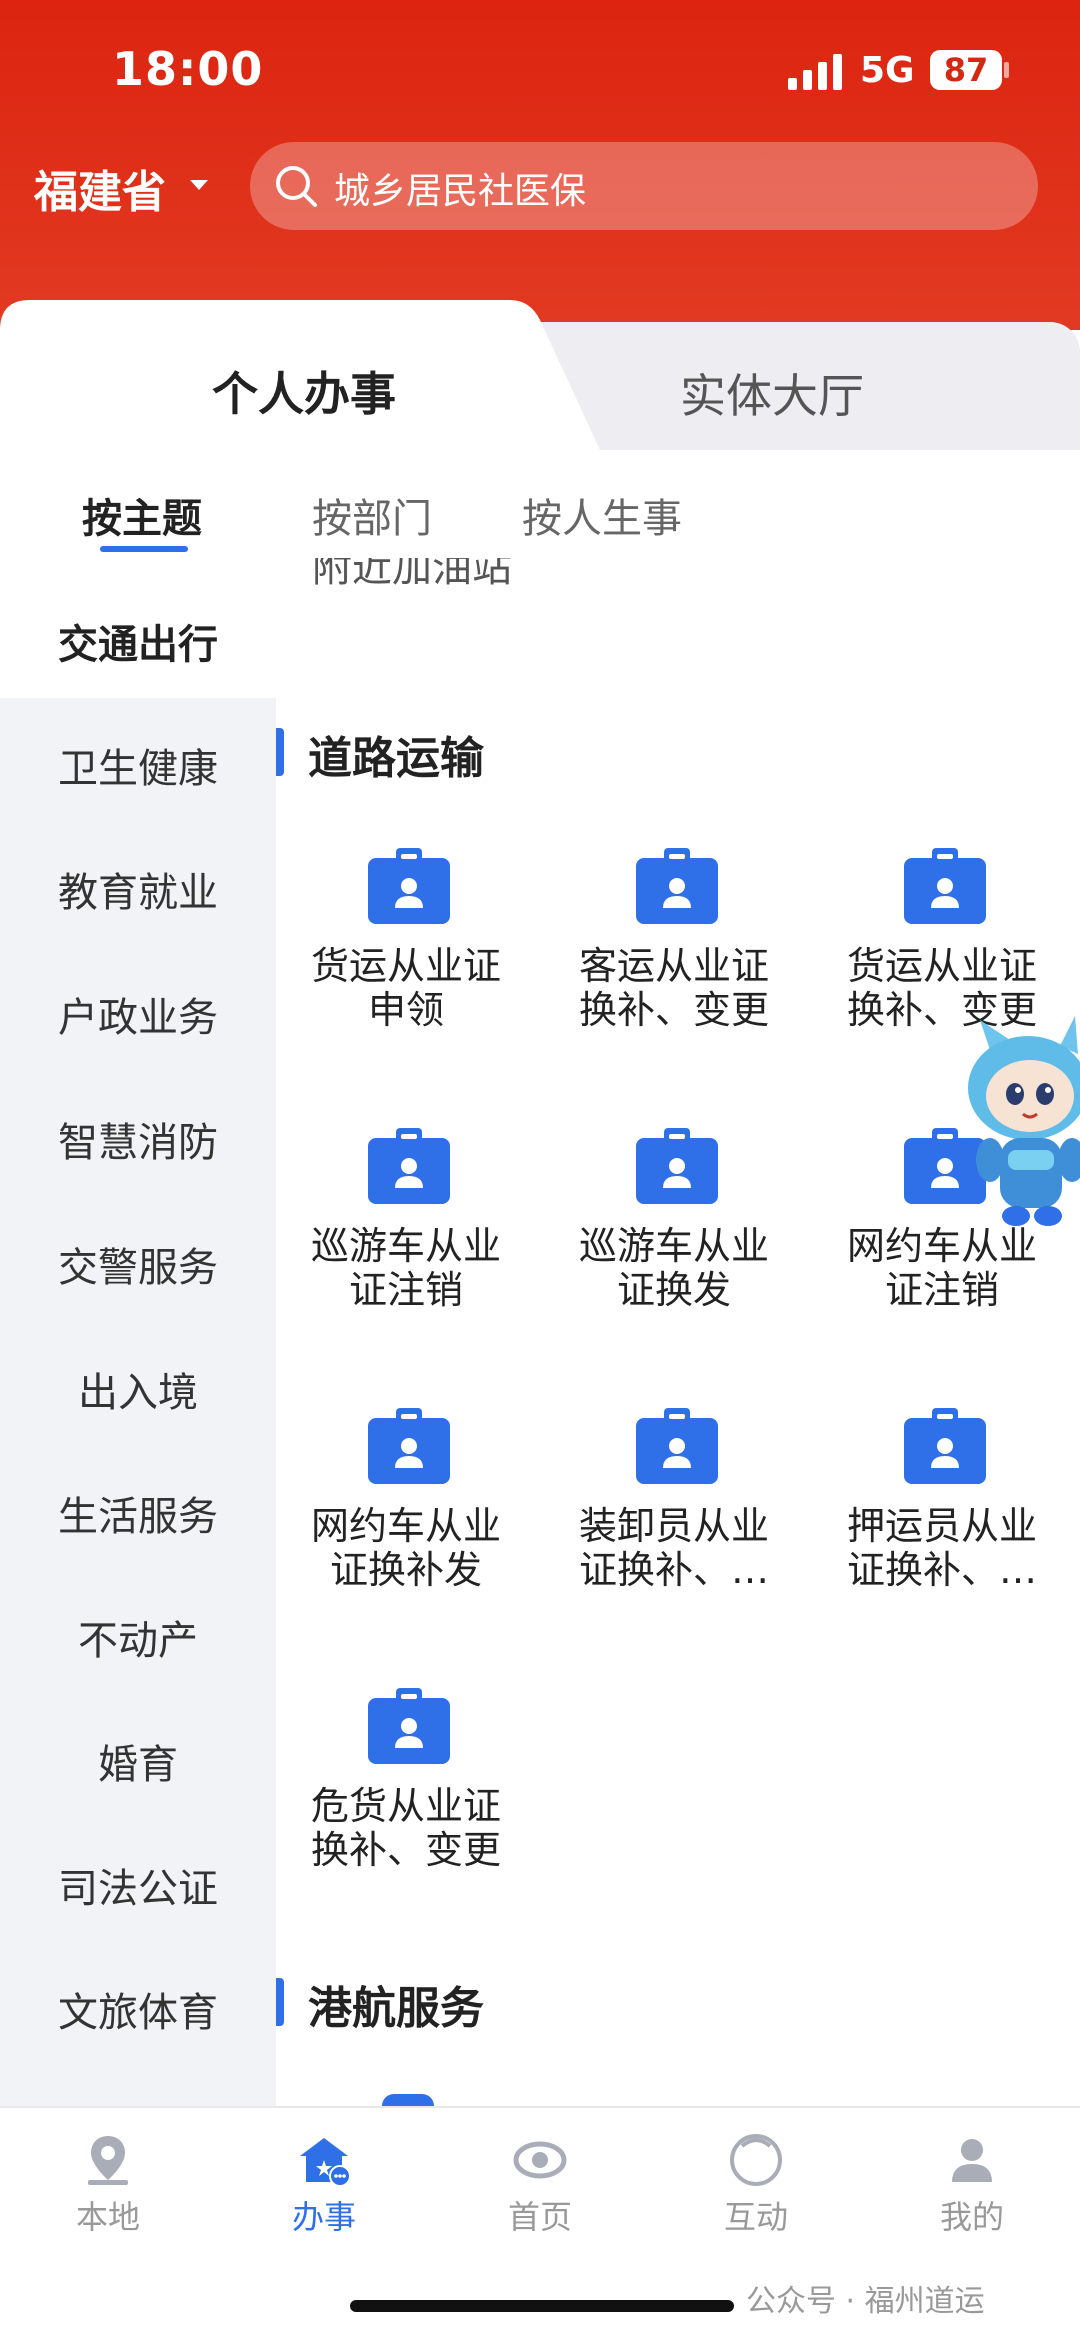 The image size is (1080, 2339). Describe the element at coordinates (296, 186) in the screenshot. I see `search-icon` at that location.